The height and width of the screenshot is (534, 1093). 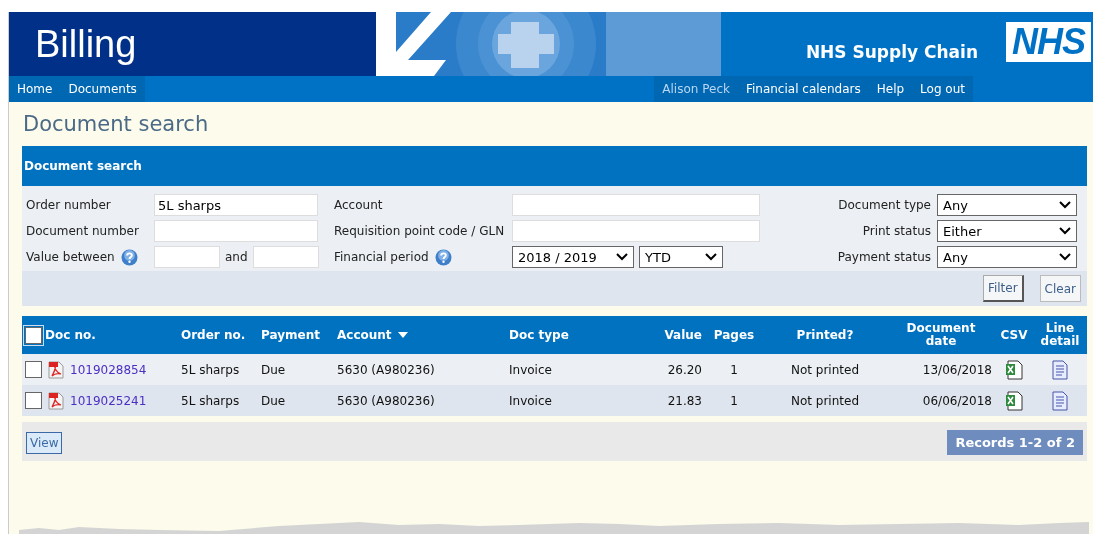 What do you see at coordinates (896, 231) in the screenshot?
I see `field-label: Print status` at bounding box center [896, 231].